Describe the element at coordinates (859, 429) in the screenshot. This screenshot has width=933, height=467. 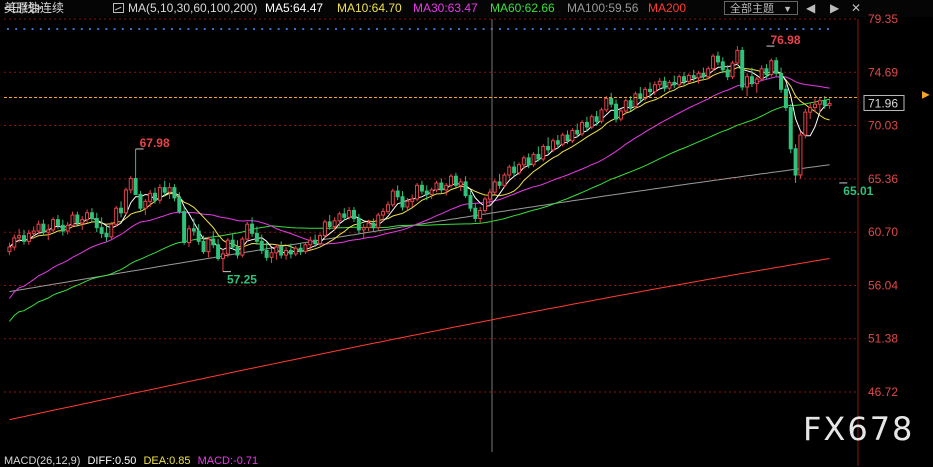
I see `watermark: FX678` at that location.